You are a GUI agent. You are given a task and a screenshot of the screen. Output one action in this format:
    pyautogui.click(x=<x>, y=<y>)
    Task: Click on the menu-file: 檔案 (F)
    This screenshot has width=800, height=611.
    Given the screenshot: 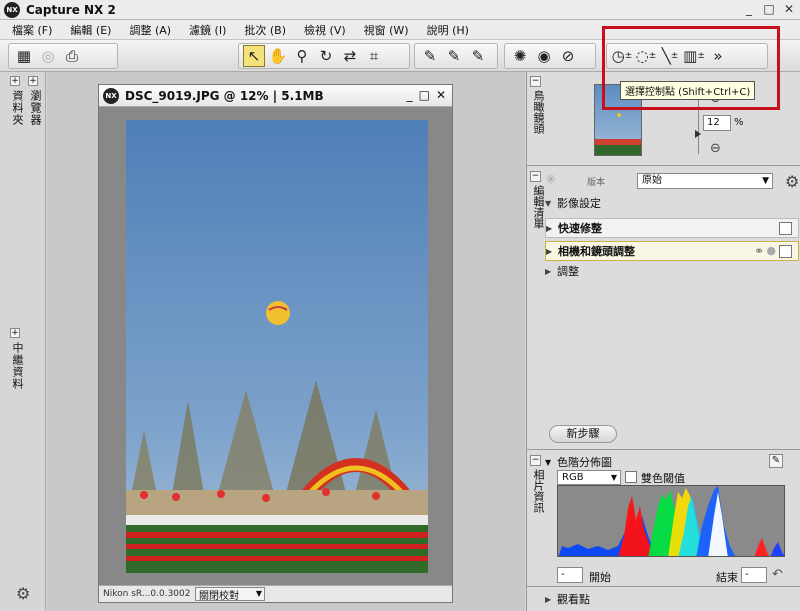 What is the action you would take?
    pyautogui.click(x=32, y=30)
    